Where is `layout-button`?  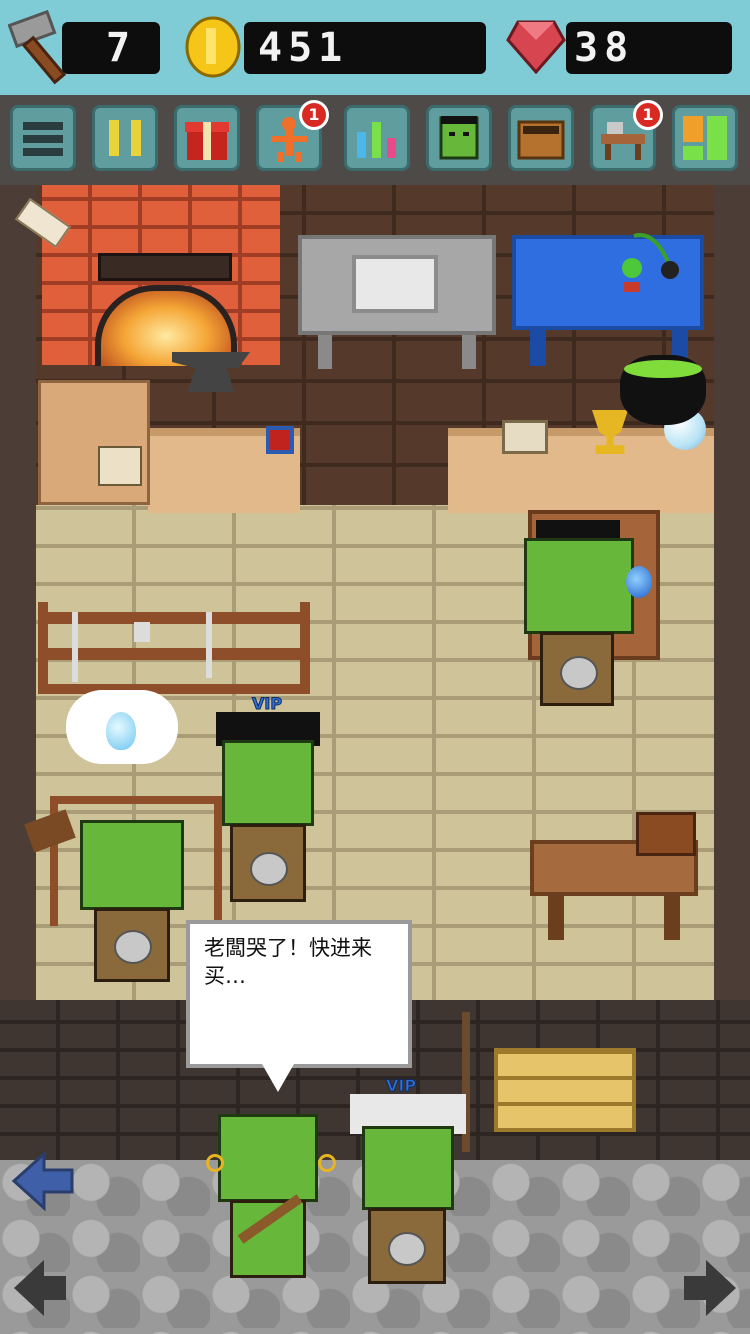 layout-button is located at coordinates (705, 138).